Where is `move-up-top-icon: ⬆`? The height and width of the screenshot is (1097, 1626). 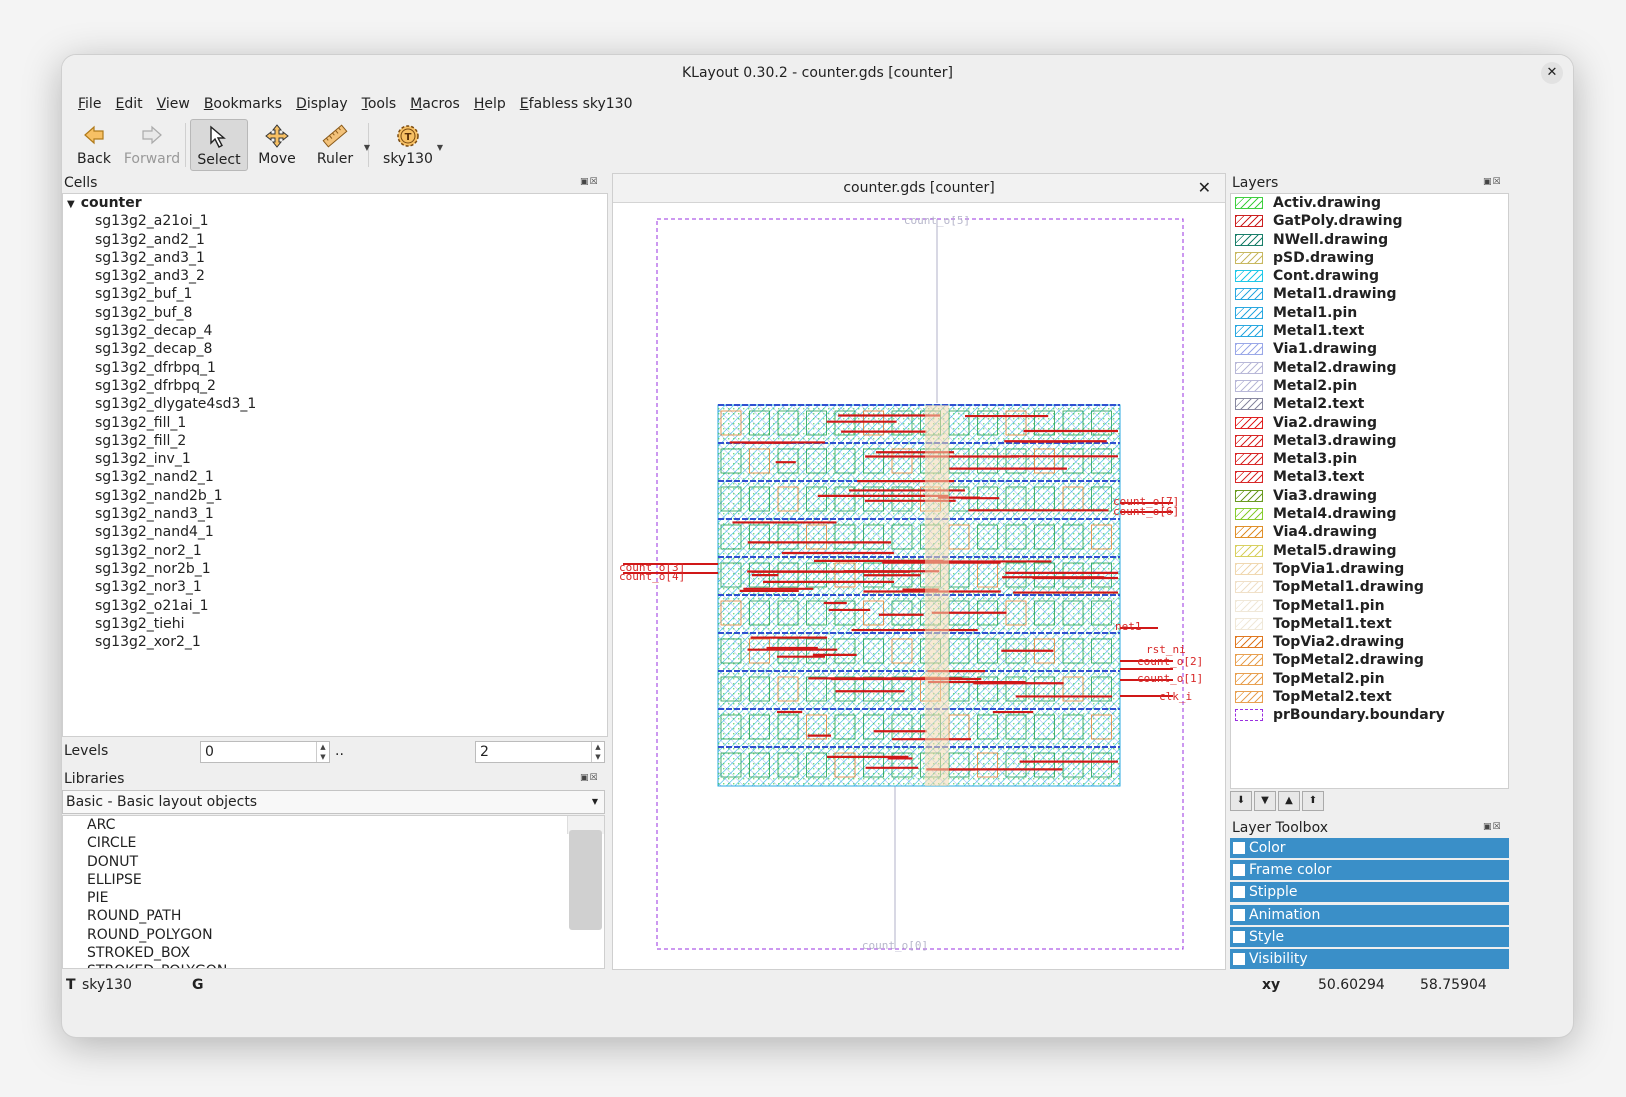
move-up-top-icon: ⬆ is located at coordinates (1313, 801).